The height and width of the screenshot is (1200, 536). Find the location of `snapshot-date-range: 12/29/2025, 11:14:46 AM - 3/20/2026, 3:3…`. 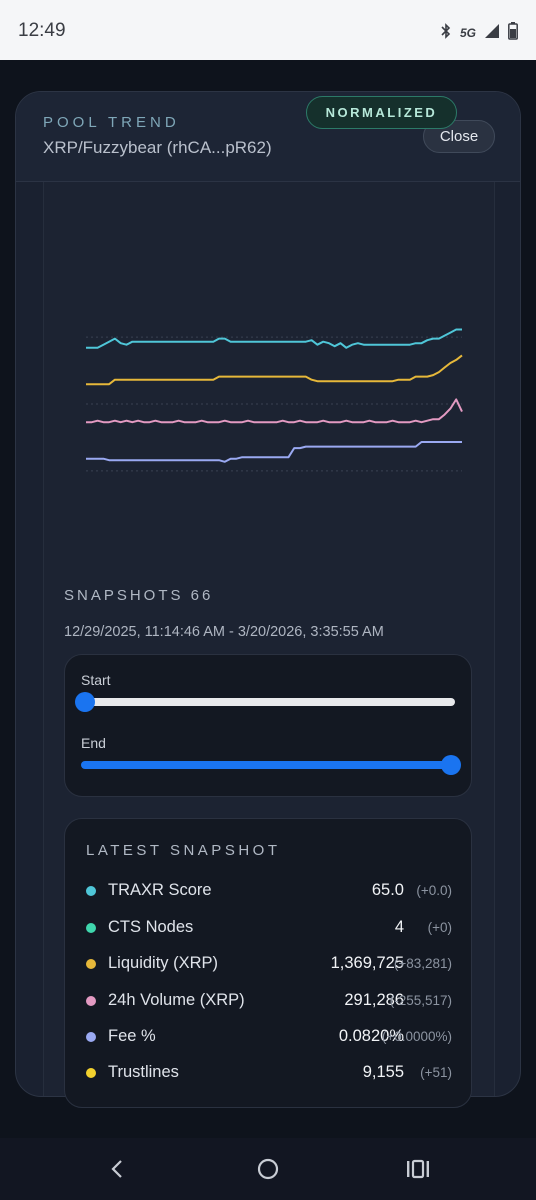

snapshot-date-range: 12/29/2025, 11:14:46 AM - 3/20/2026, 3:3… is located at coordinates (224, 632).